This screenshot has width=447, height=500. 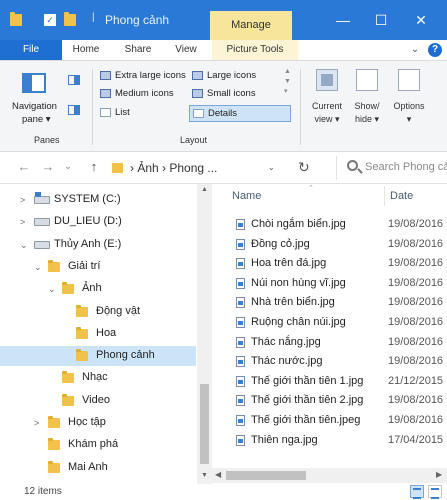 I want to click on refresh-icon: ↻, so click(x=304, y=167).